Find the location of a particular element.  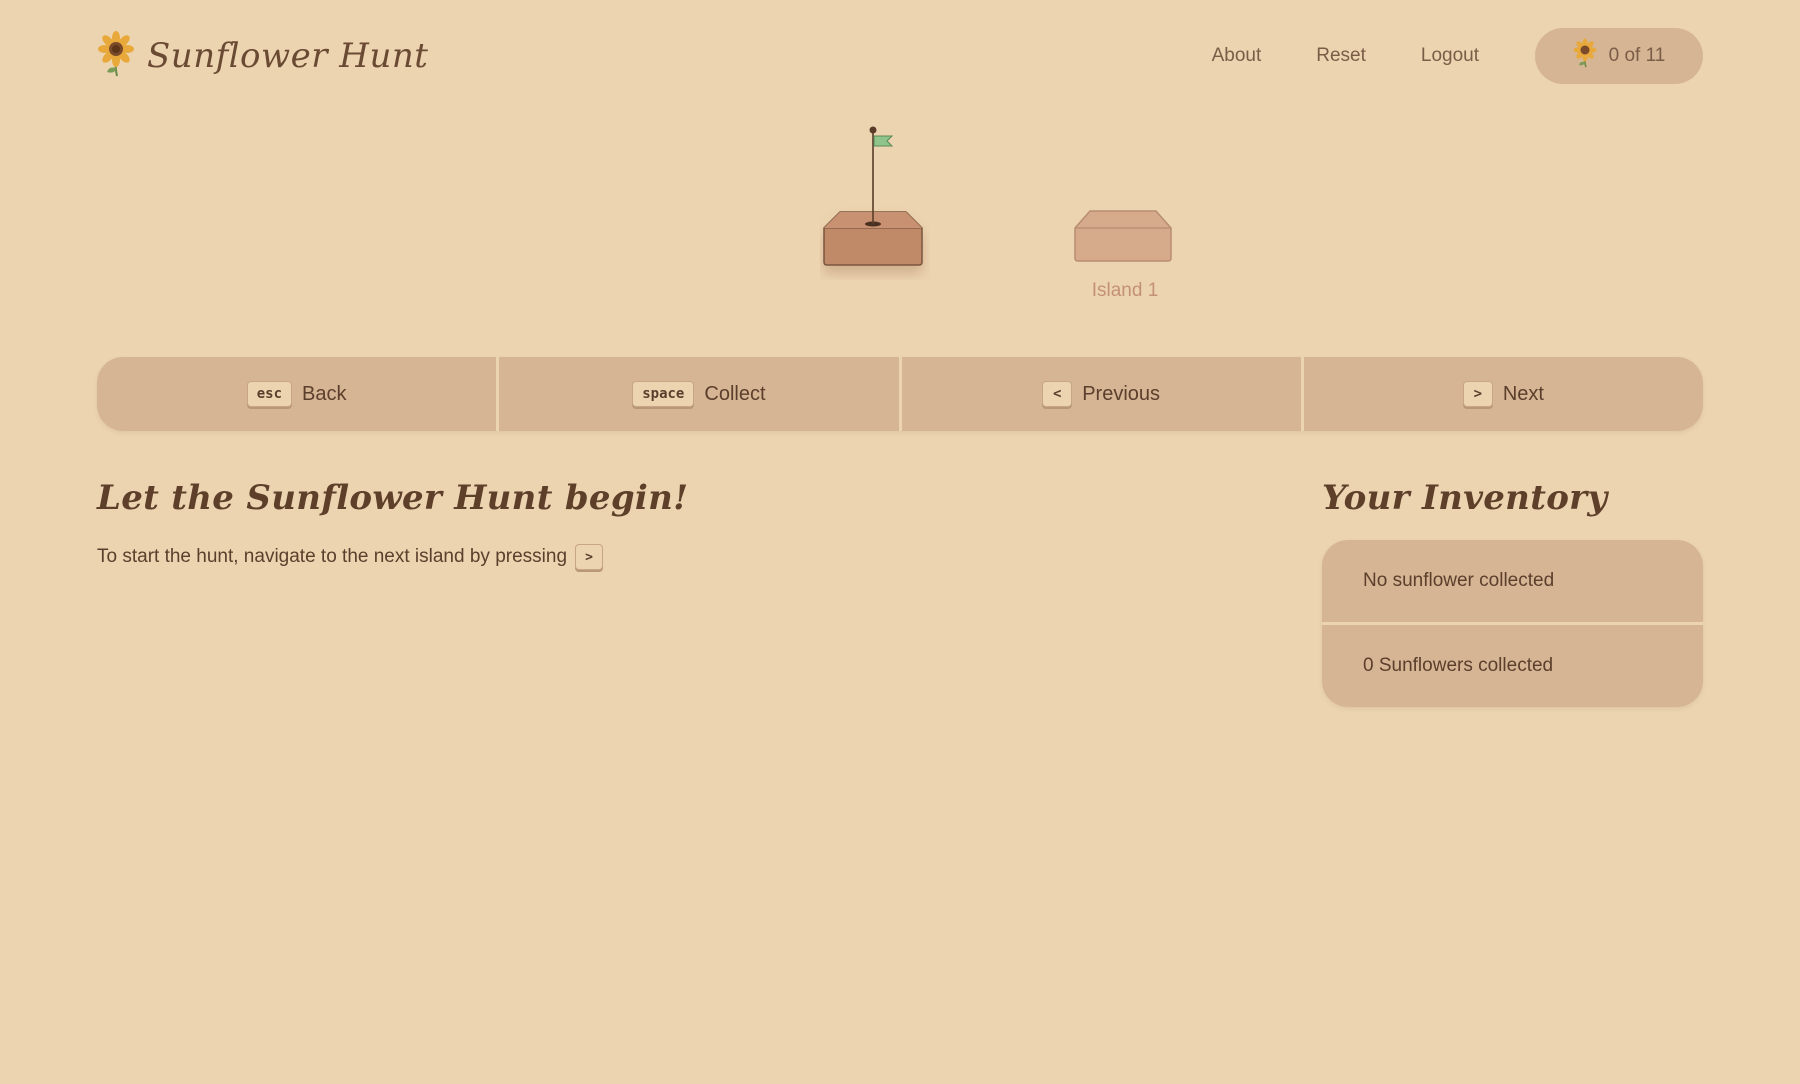

esc-key: esc is located at coordinates (269, 394).